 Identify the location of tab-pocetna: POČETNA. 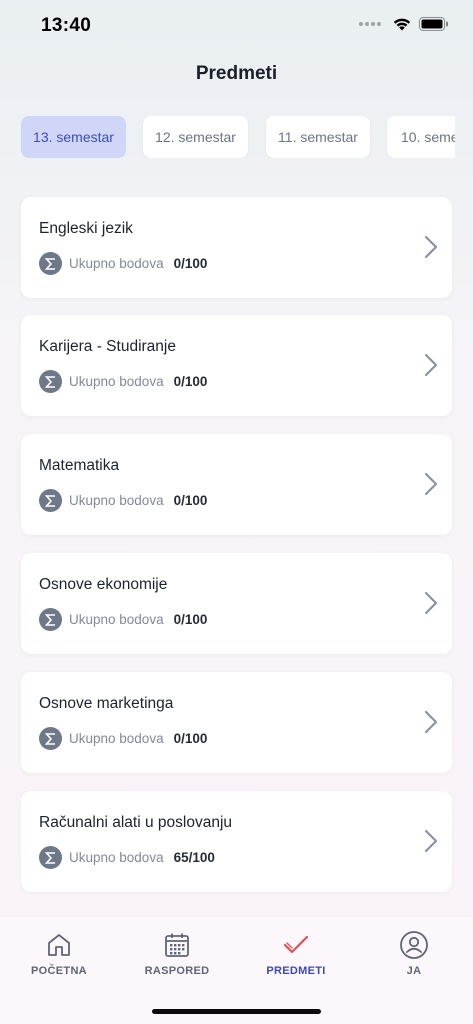
(59, 953).